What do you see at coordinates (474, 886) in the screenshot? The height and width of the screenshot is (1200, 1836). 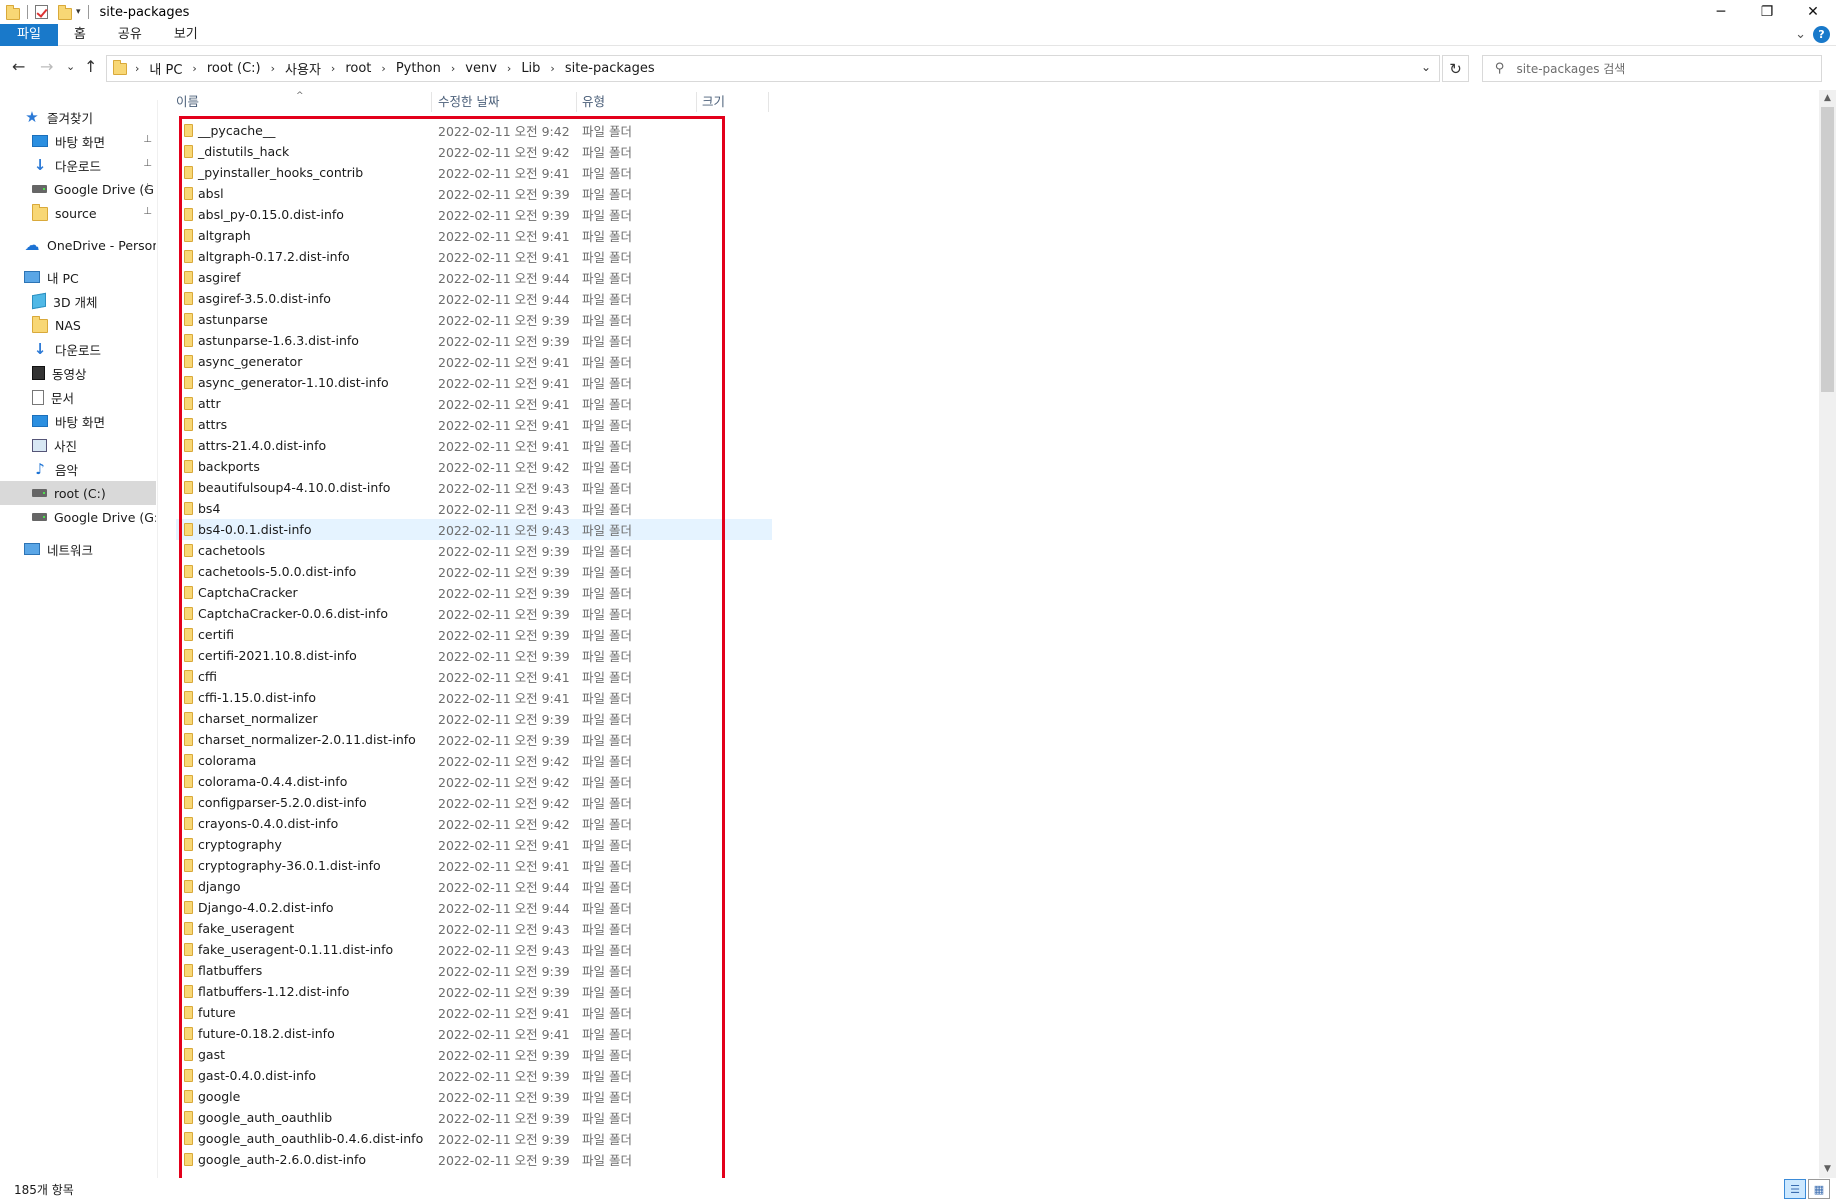 I see `file-row: django 2022-02-11 오전 9:44 파일 폴더` at bounding box center [474, 886].